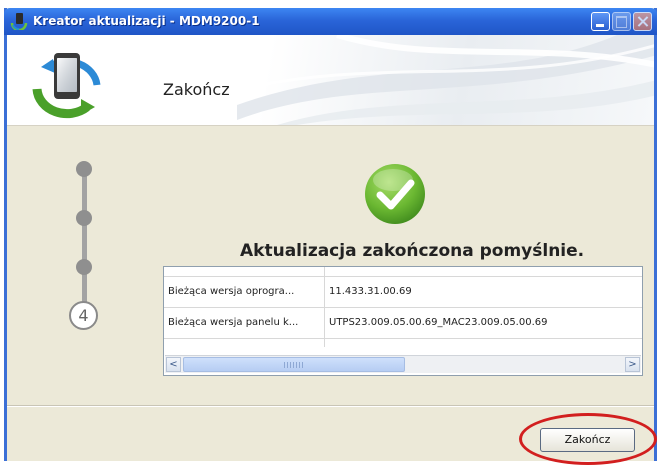 This screenshot has width=660, height=465. I want to click on step-current: 4, so click(83, 315).